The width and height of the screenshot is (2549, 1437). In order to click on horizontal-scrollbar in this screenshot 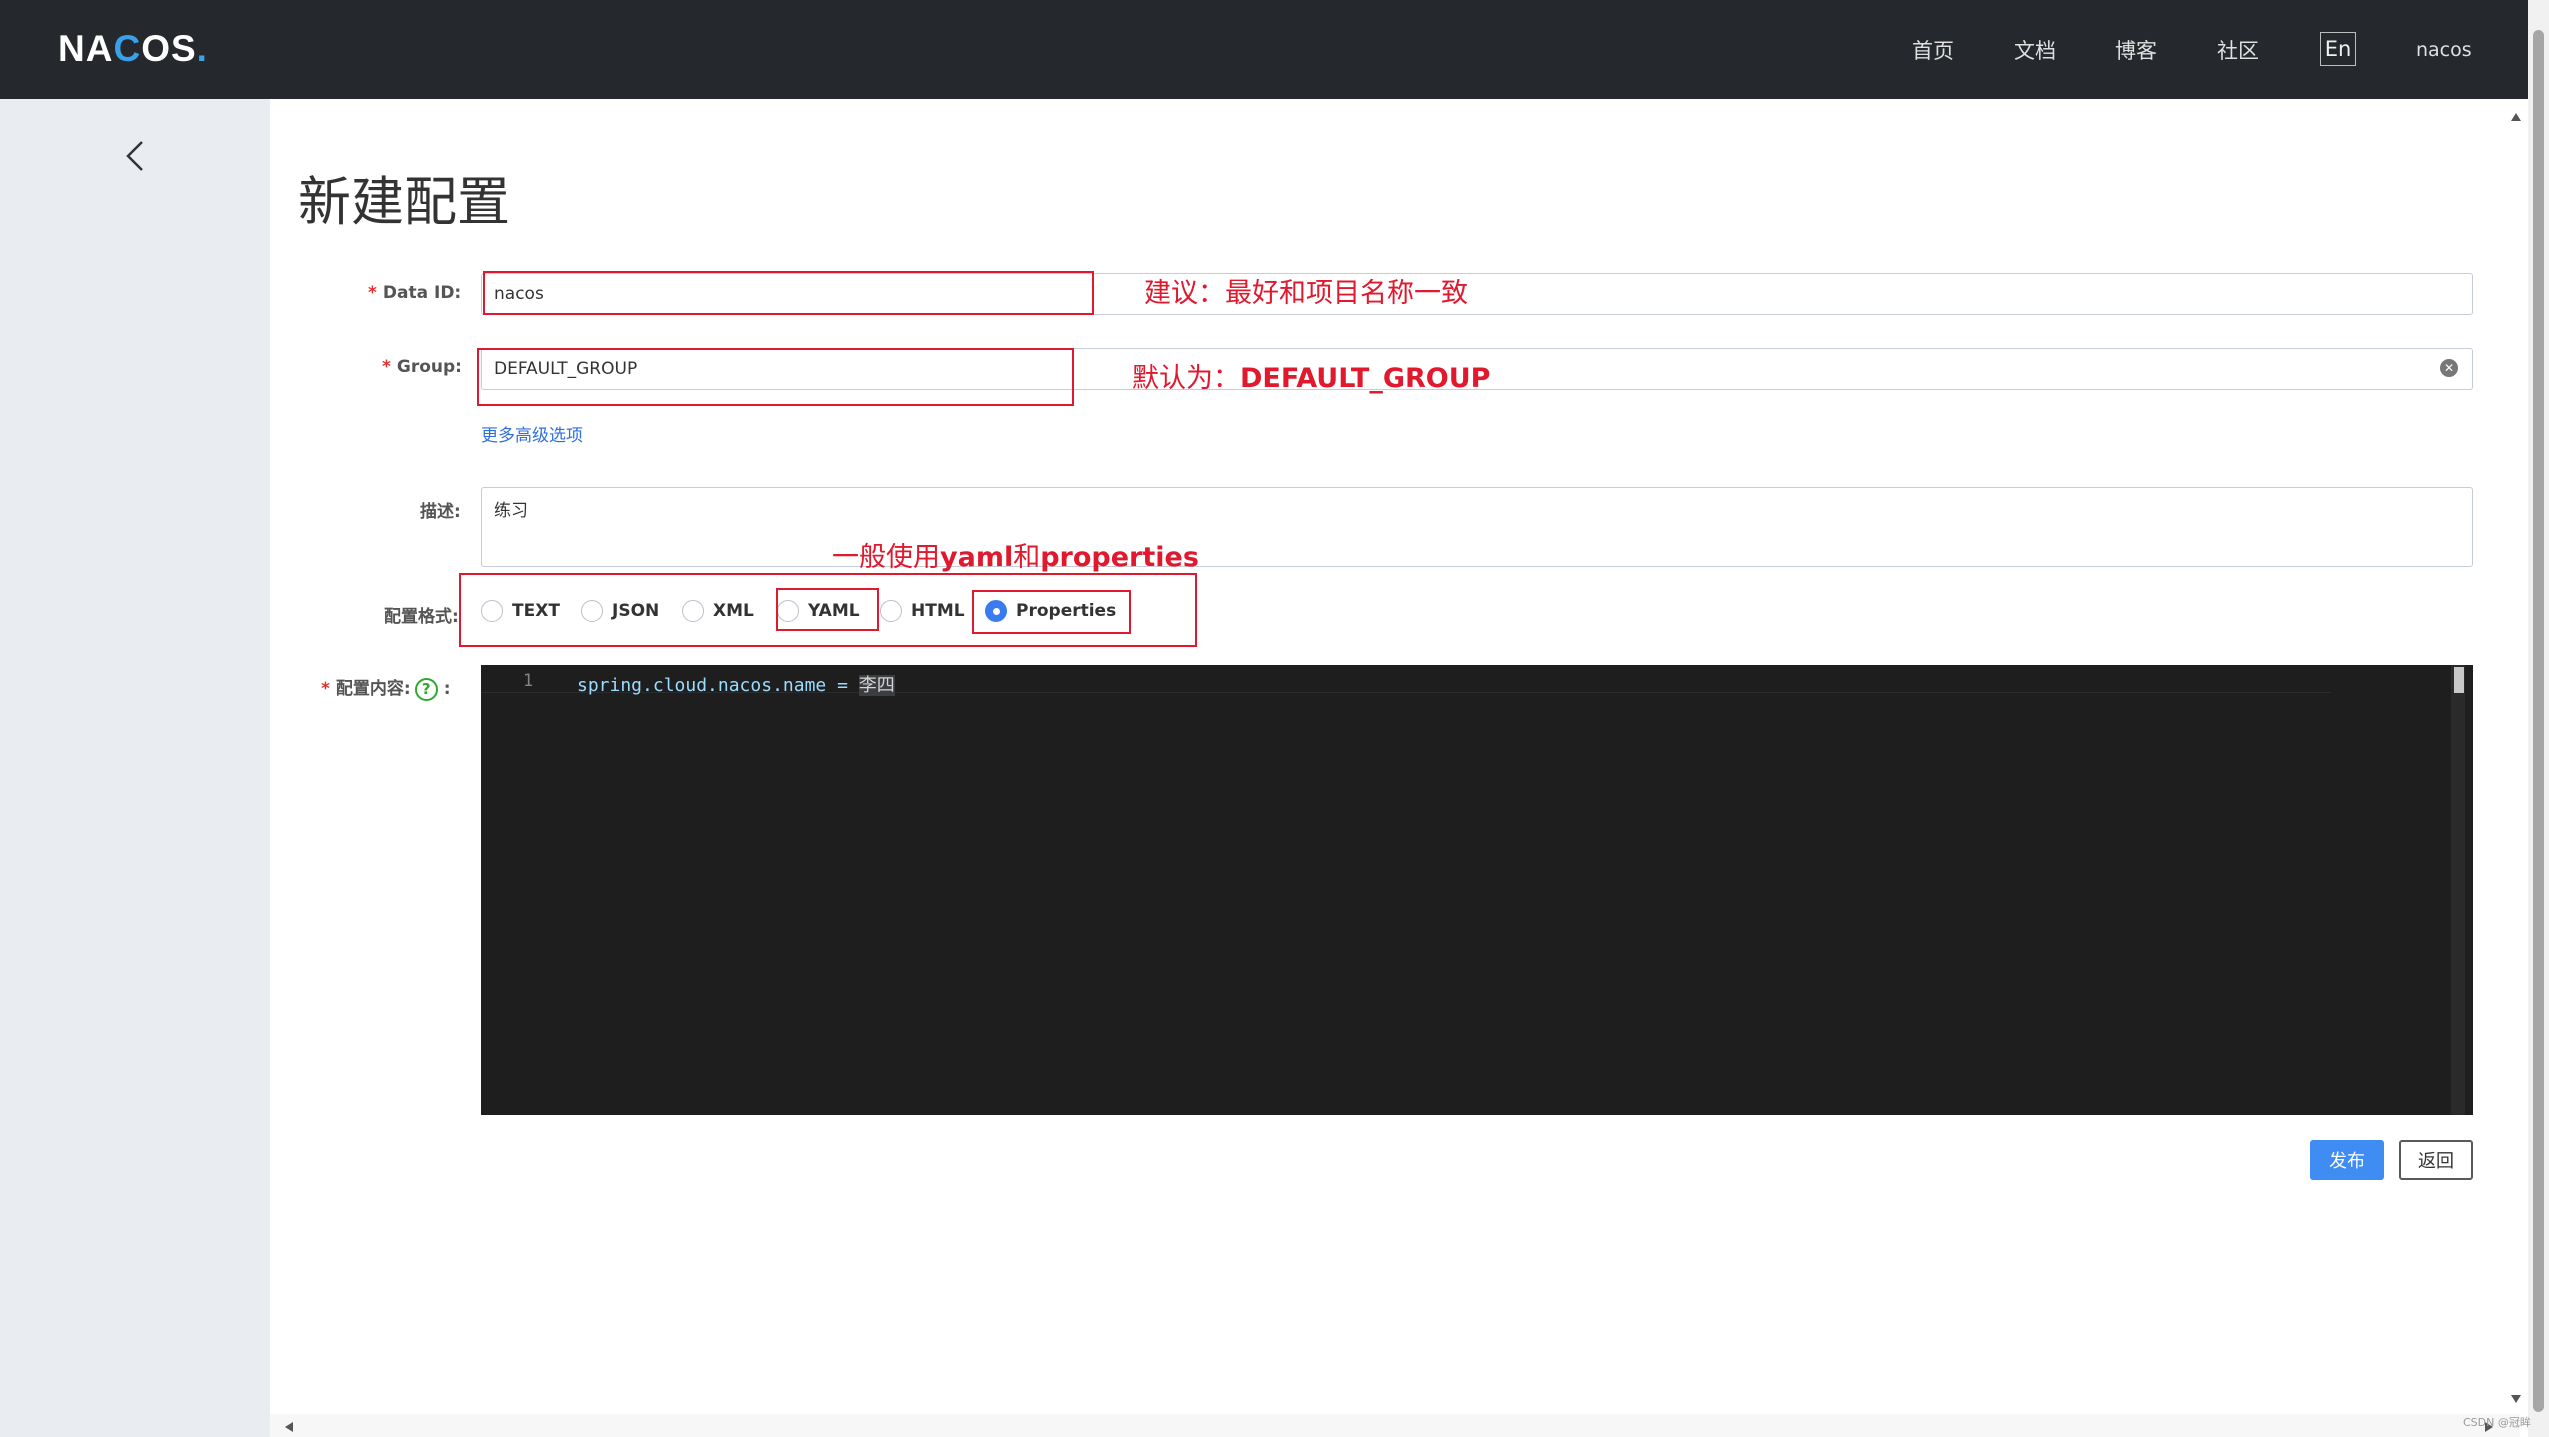, I will do `click(1395, 1425)`.